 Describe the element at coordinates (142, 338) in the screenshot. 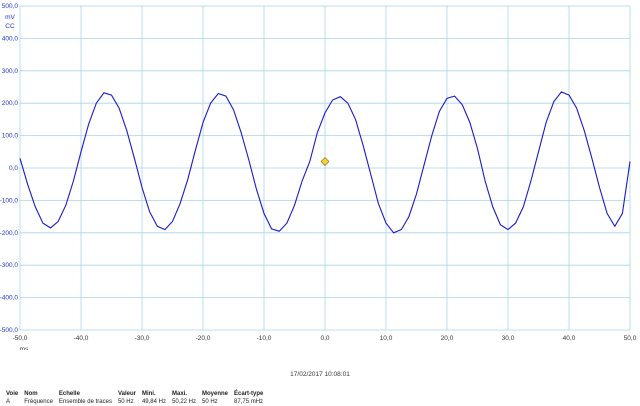

I see `x-tick-label: -30,0` at that location.